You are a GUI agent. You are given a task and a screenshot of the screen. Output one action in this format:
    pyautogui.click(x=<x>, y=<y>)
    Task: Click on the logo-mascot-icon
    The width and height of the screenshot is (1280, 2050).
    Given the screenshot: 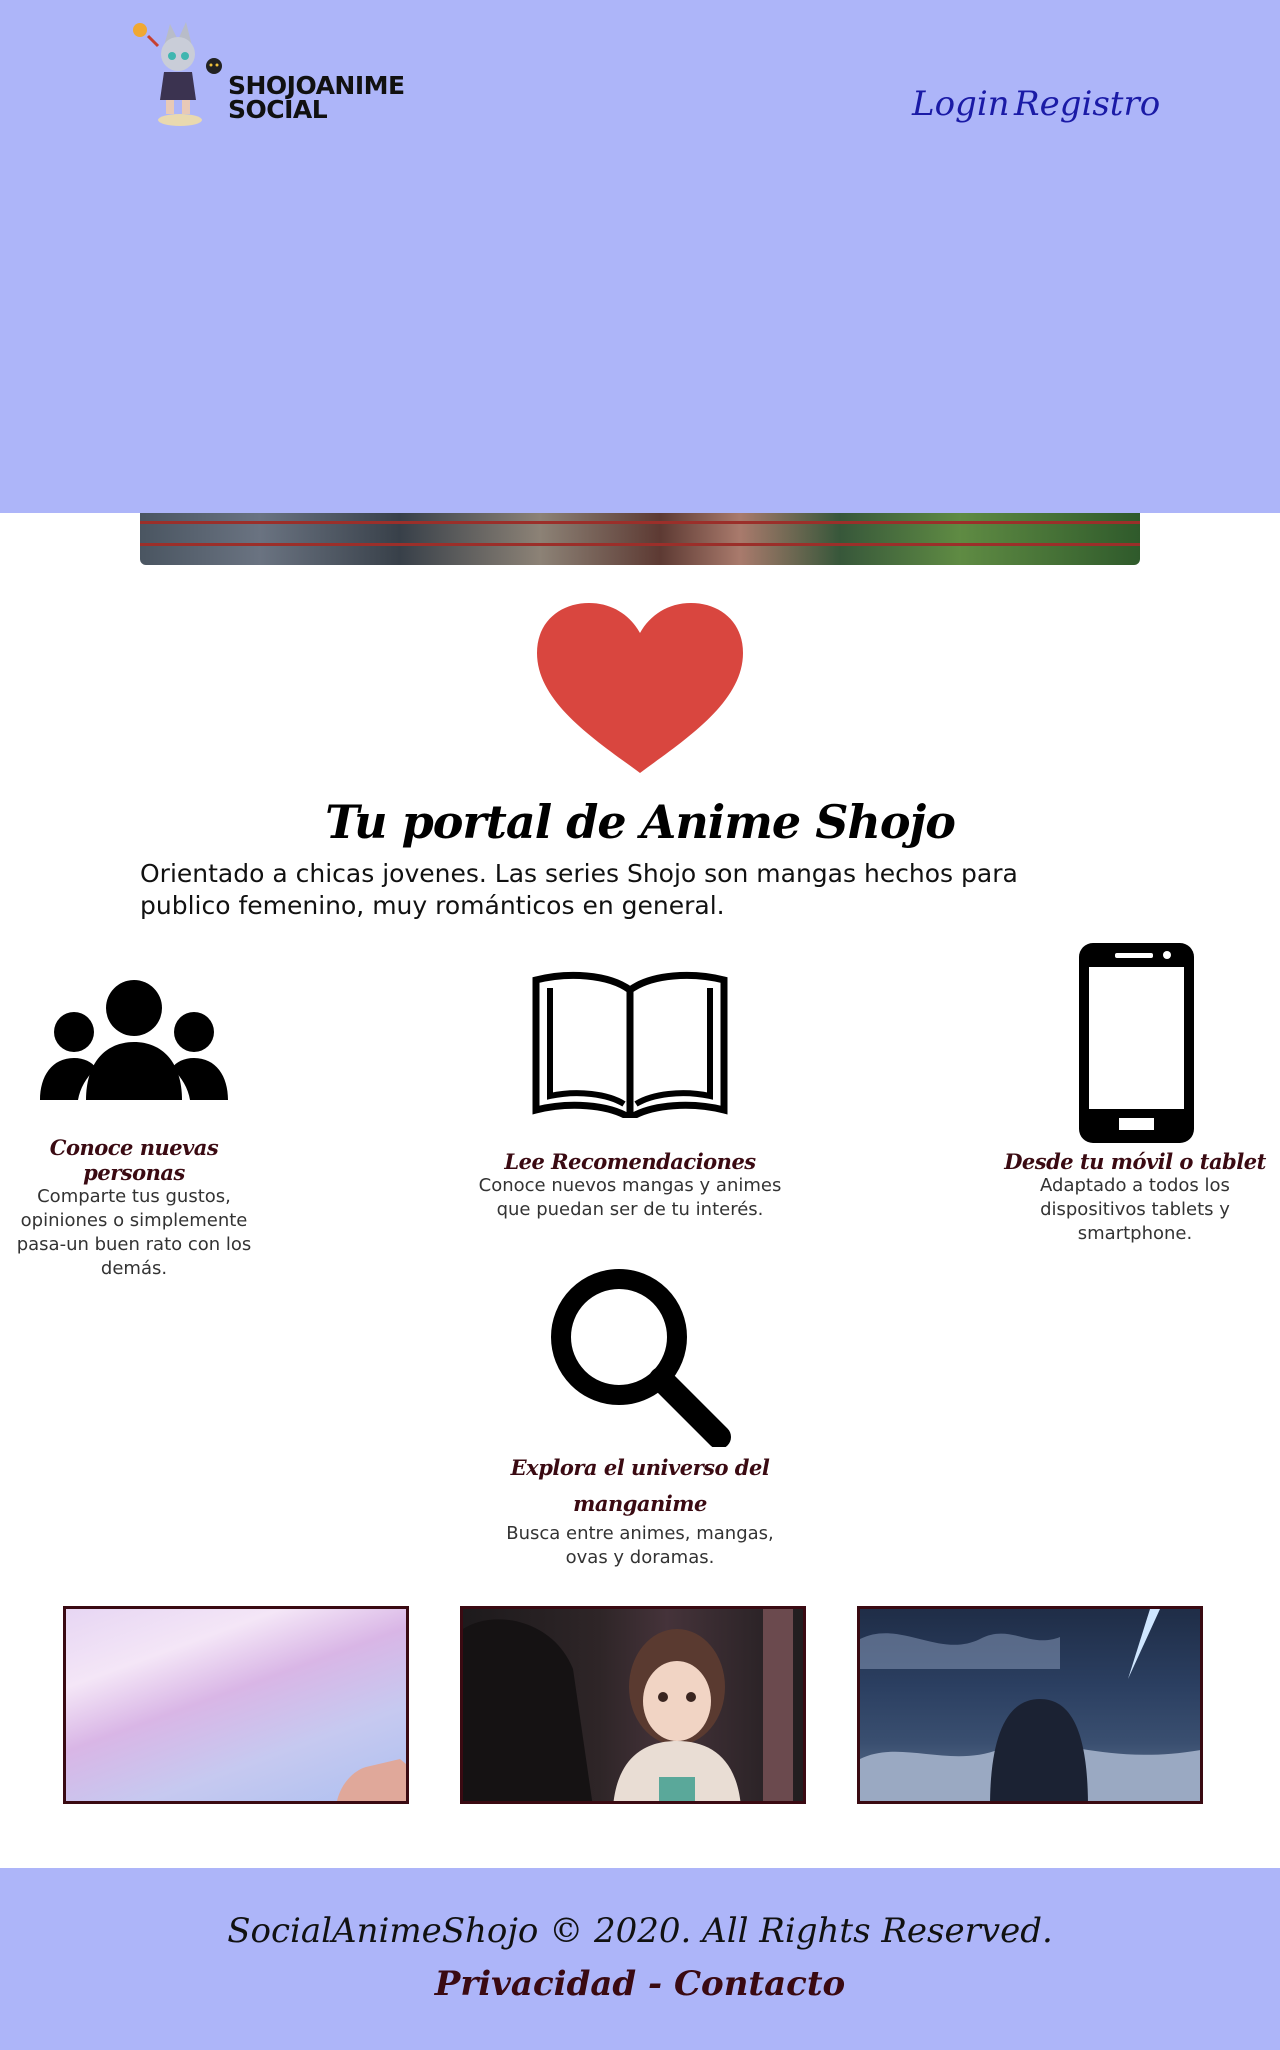 What is the action you would take?
    pyautogui.click(x=178, y=72)
    